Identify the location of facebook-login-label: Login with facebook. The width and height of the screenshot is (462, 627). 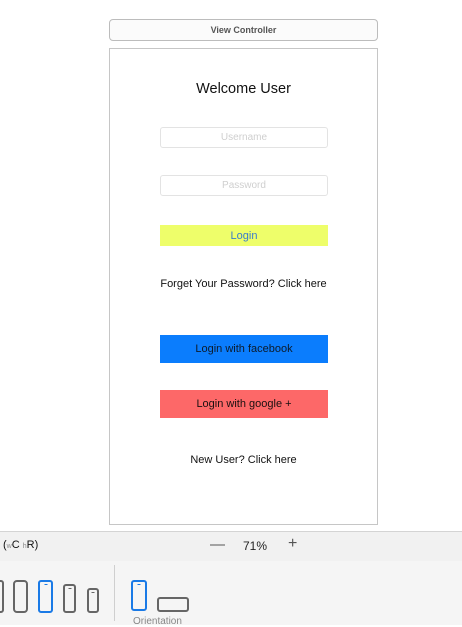
(244, 349).